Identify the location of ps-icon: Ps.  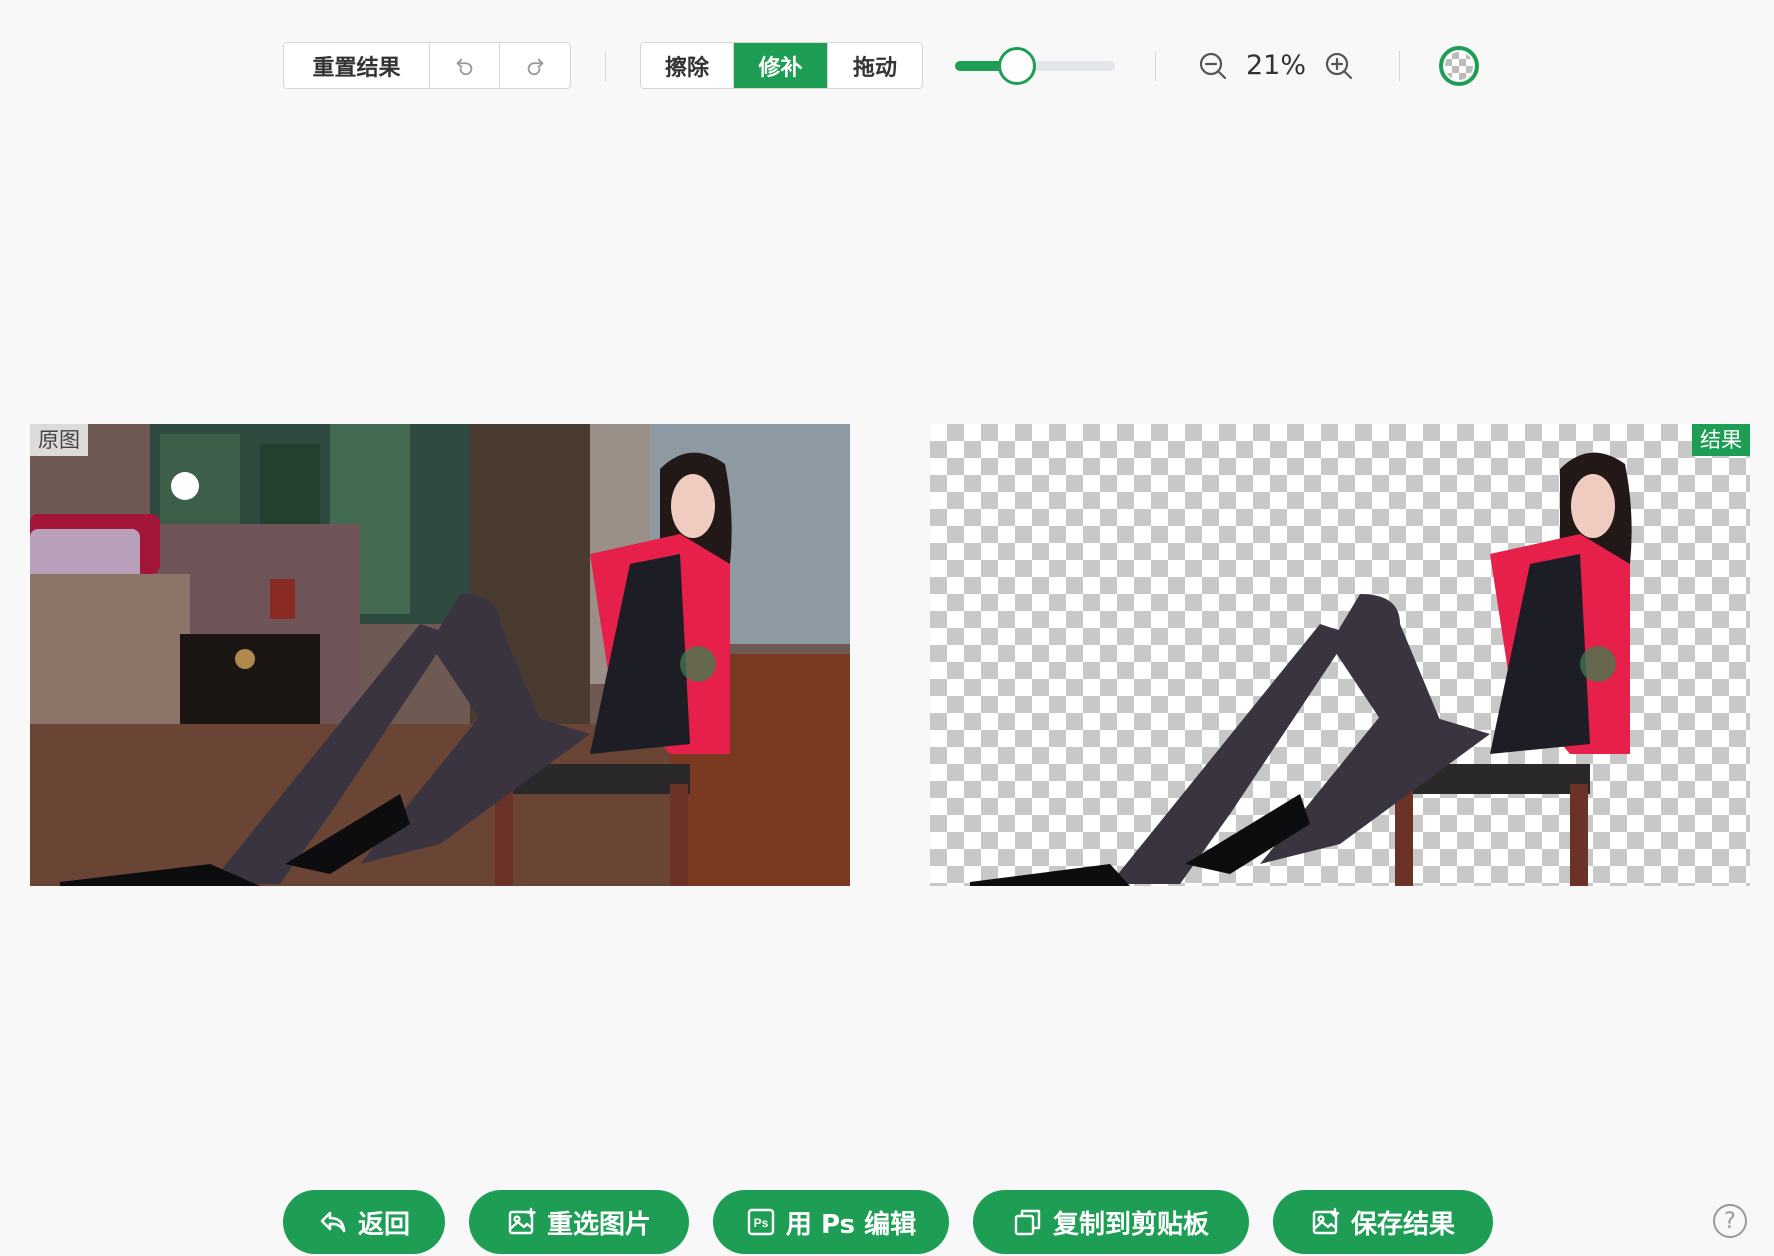
(761, 1222).